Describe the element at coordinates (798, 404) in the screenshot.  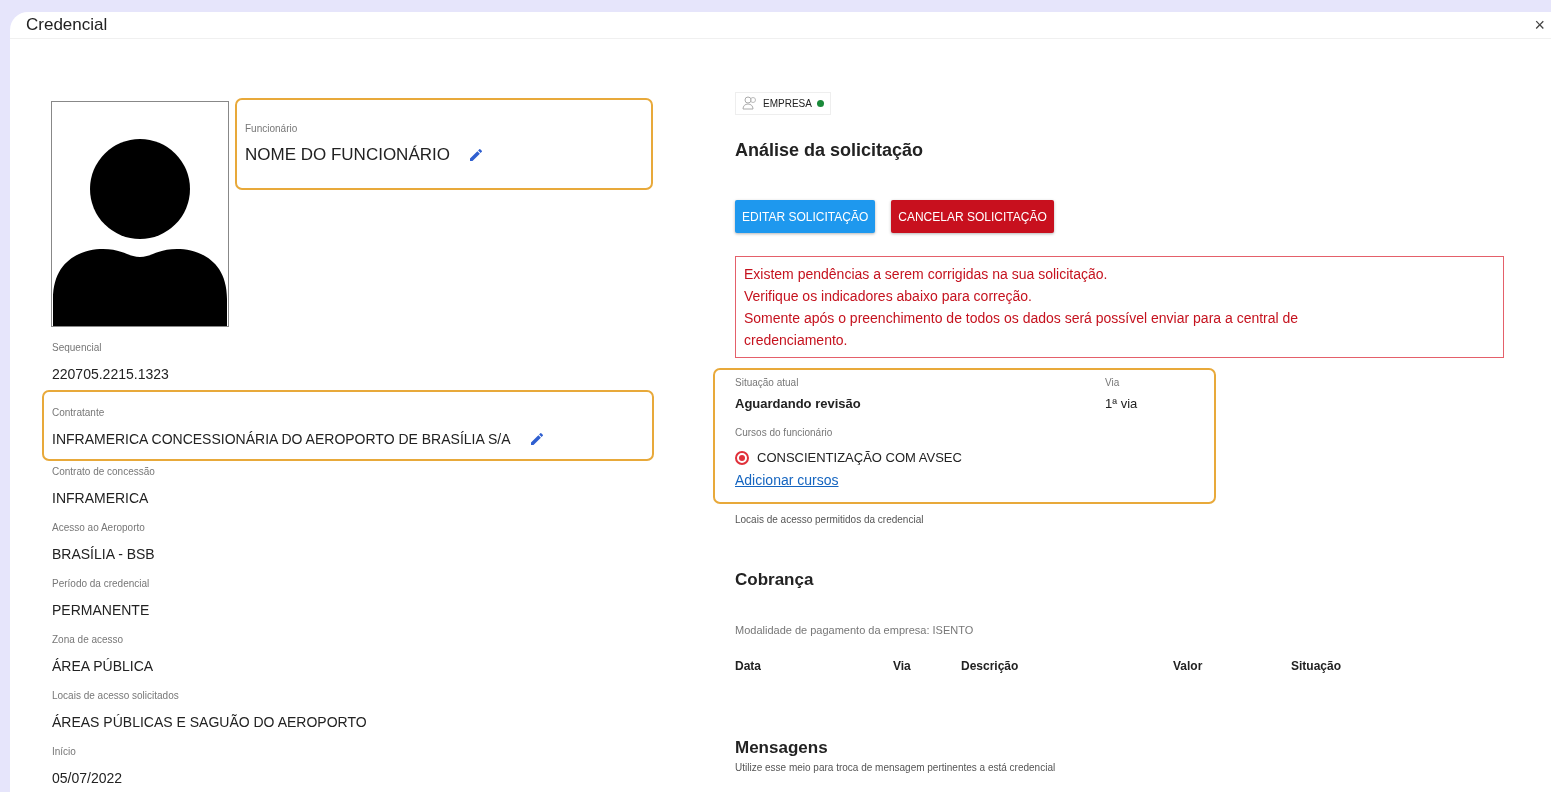
I see `field-value: Aguardando revisão` at that location.